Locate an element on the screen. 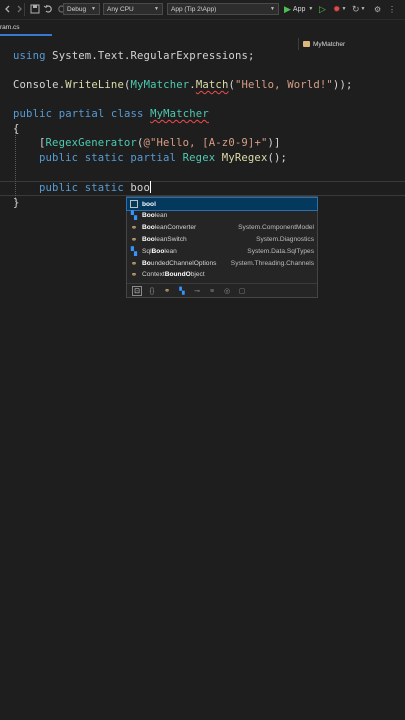  refresh-icon: ↻ is located at coordinates (356, 8).